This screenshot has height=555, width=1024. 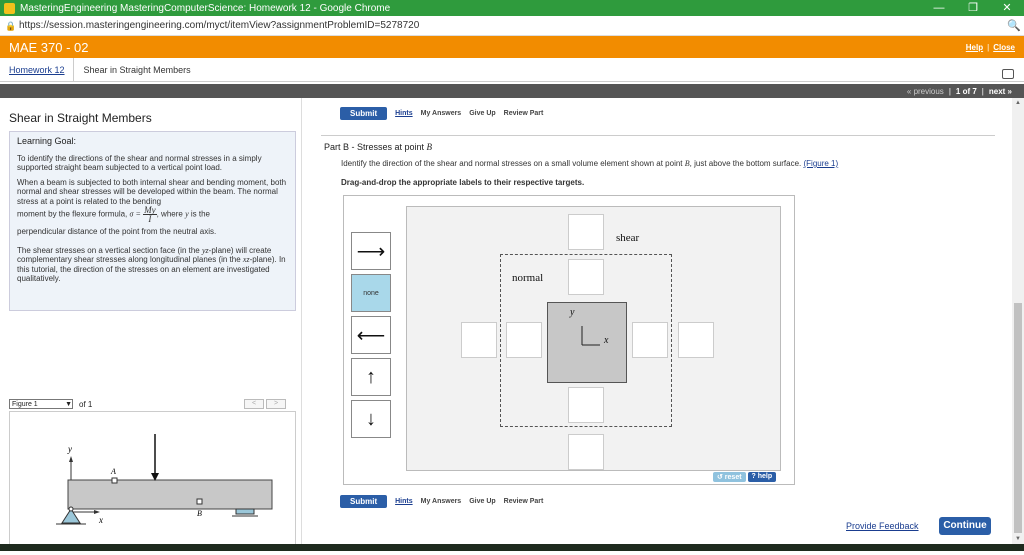 I want to click on close-window-button: ✕, so click(x=1007, y=8).